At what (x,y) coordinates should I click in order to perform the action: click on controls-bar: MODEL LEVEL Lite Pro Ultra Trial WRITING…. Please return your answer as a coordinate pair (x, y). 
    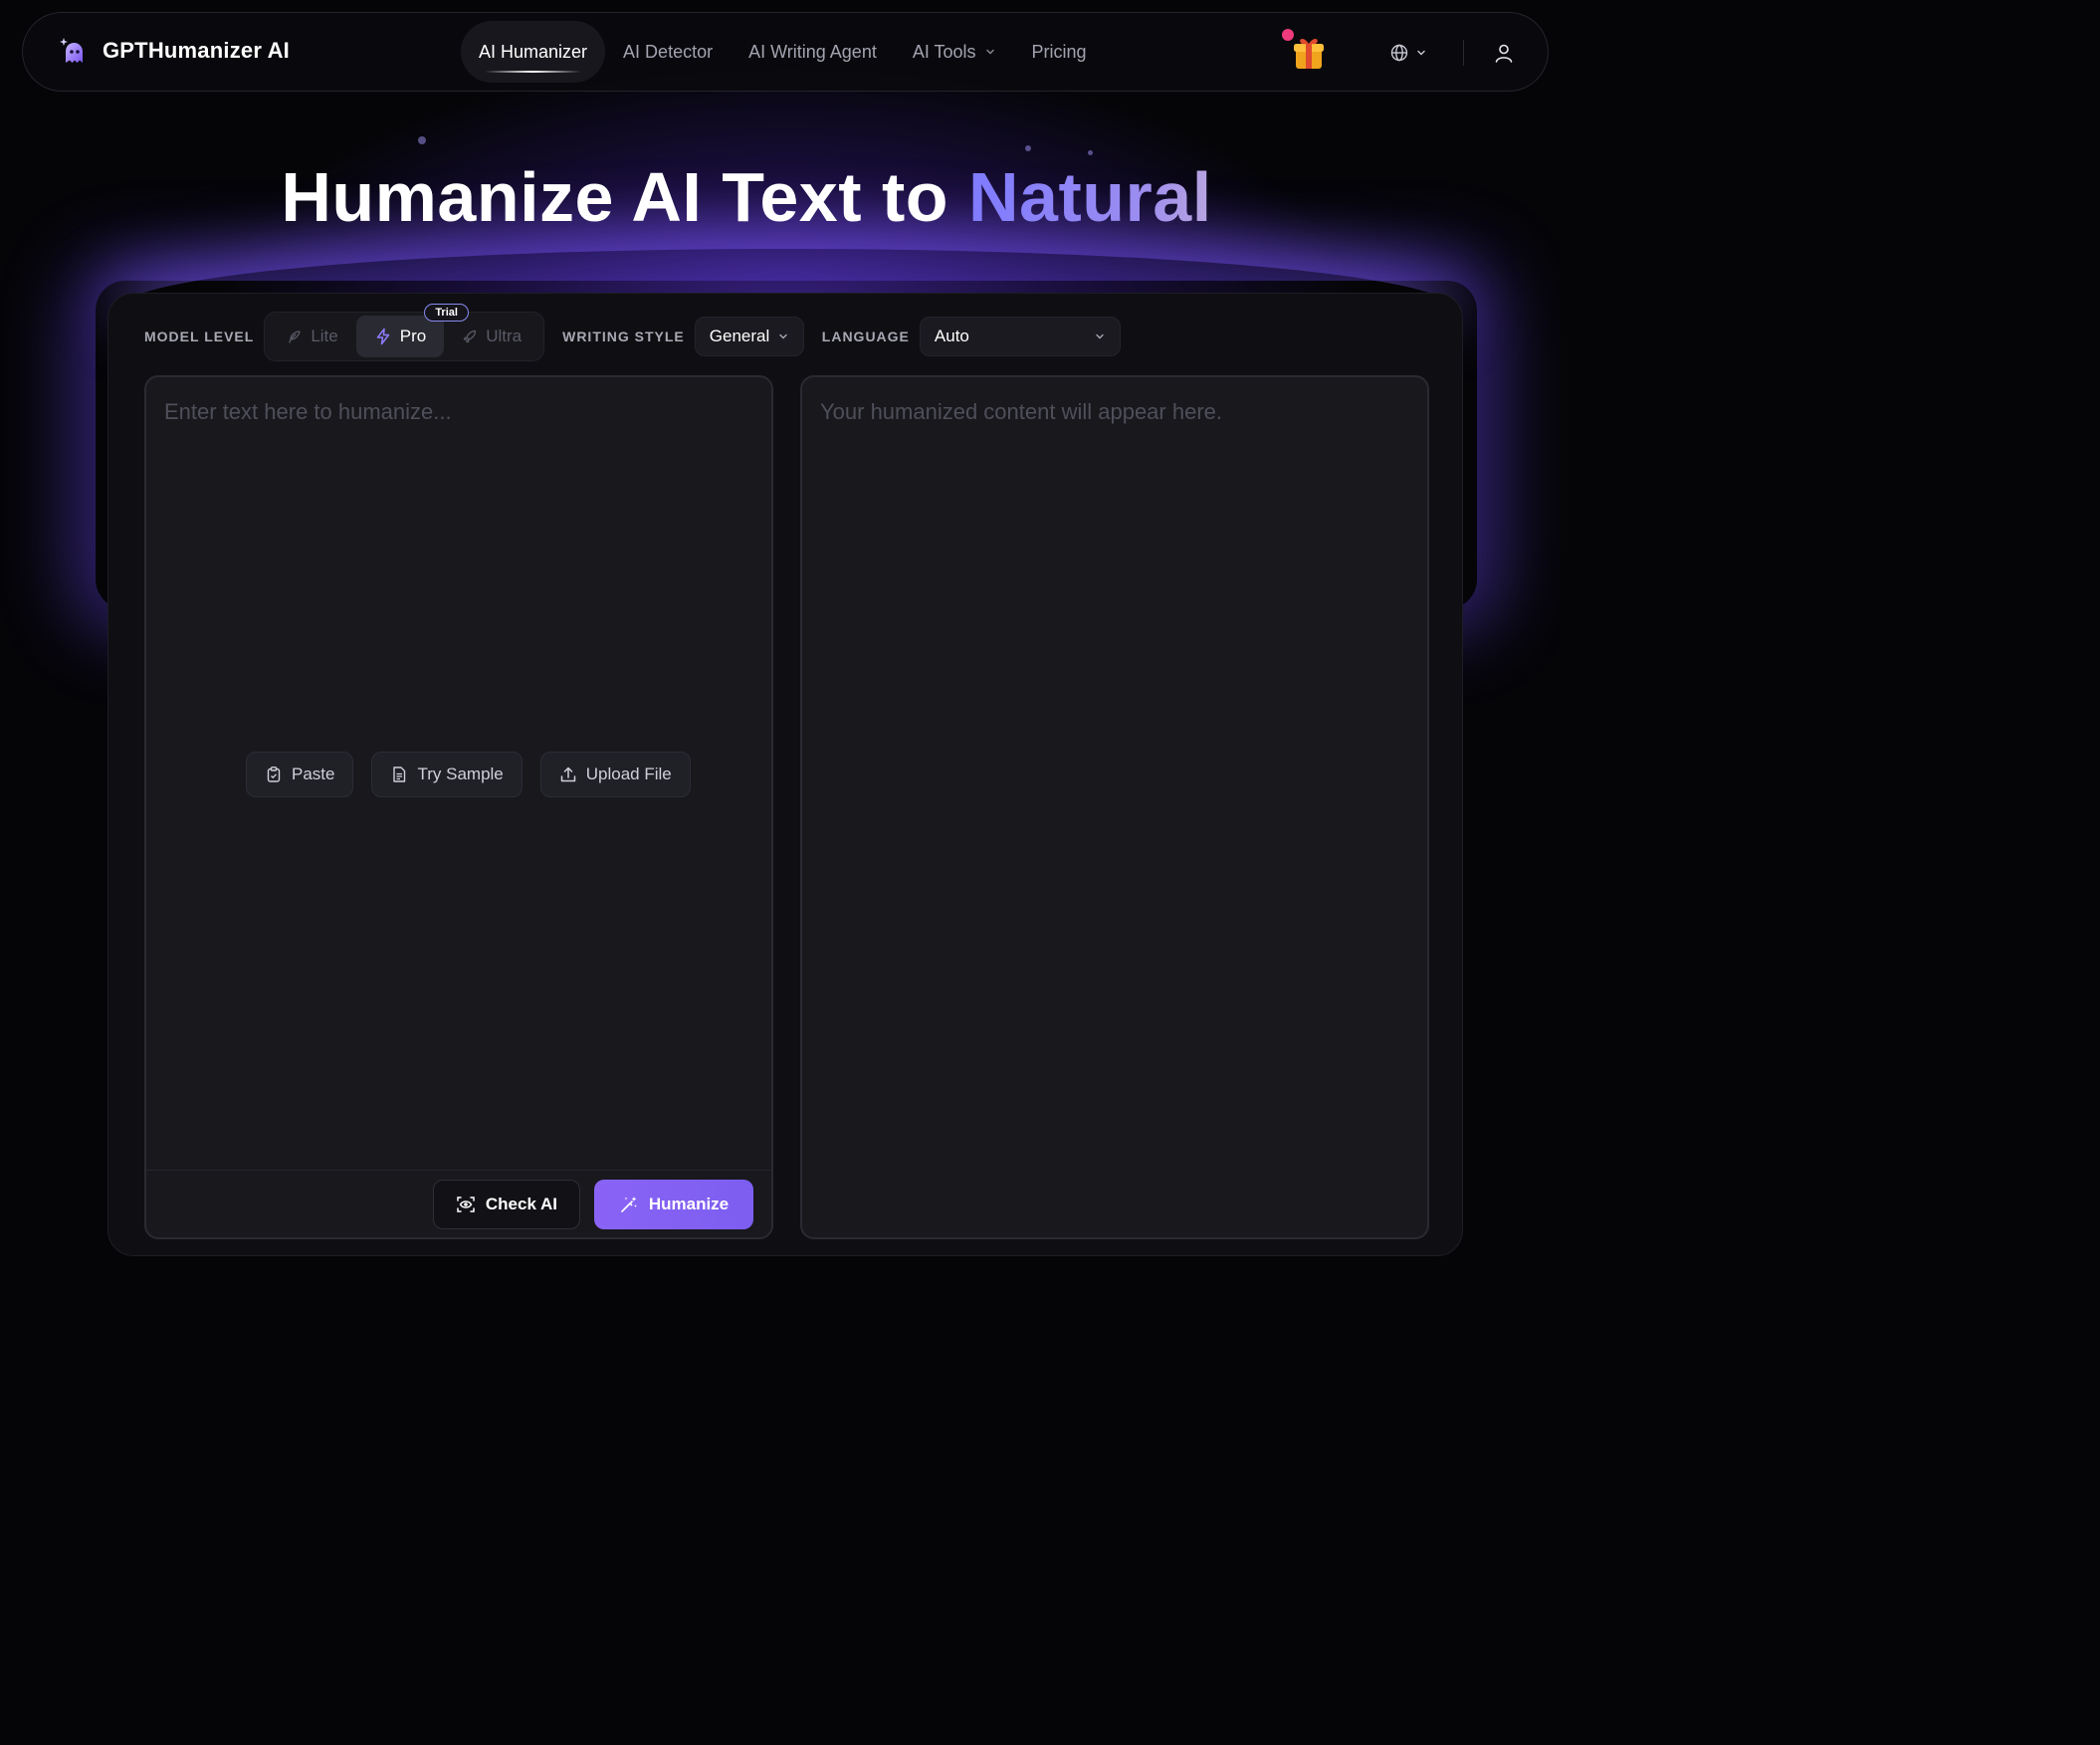
    Looking at the image, I should click on (632, 332).